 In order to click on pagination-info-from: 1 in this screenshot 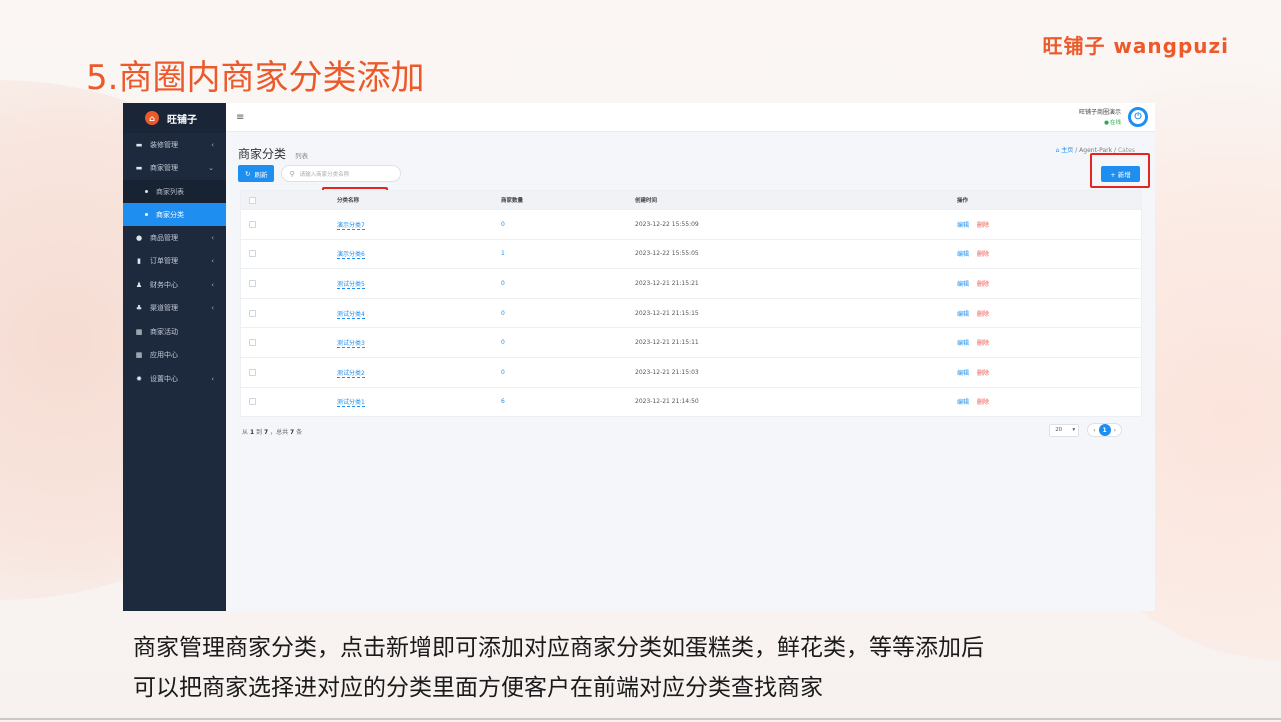, I will do `click(252, 432)`.